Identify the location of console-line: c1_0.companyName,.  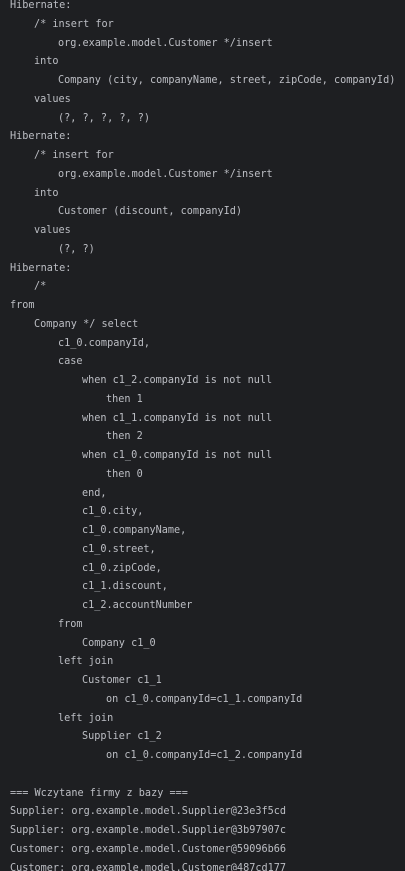
(134, 530).